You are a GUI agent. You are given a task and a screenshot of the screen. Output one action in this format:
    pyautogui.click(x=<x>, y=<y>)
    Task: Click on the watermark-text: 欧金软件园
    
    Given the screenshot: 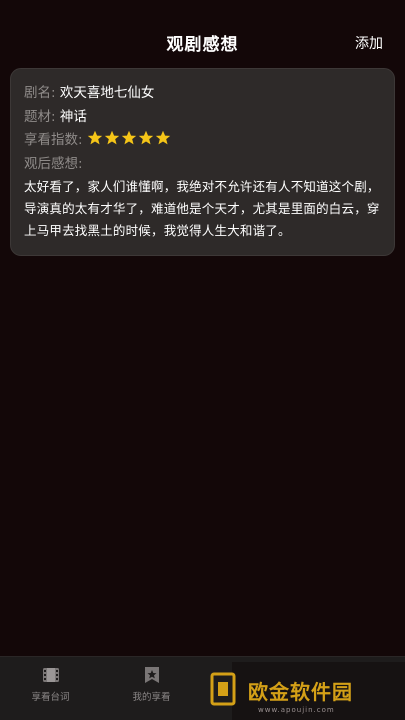 What is the action you would take?
    pyautogui.click(x=300, y=692)
    